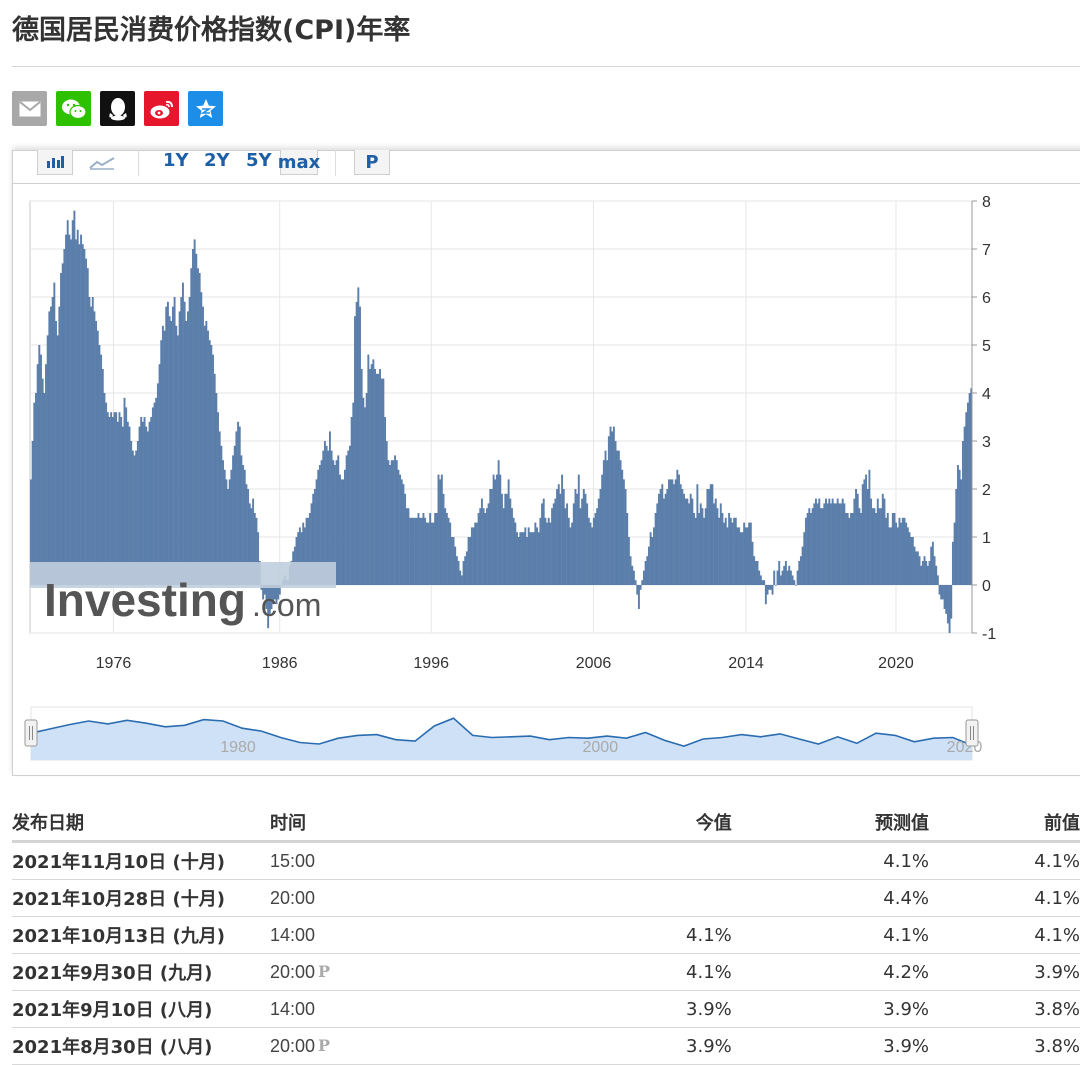 The height and width of the screenshot is (1065, 1080). What do you see at coordinates (840, 860) in the screenshot?
I see `forecast-cell: 4.1%` at bounding box center [840, 860].